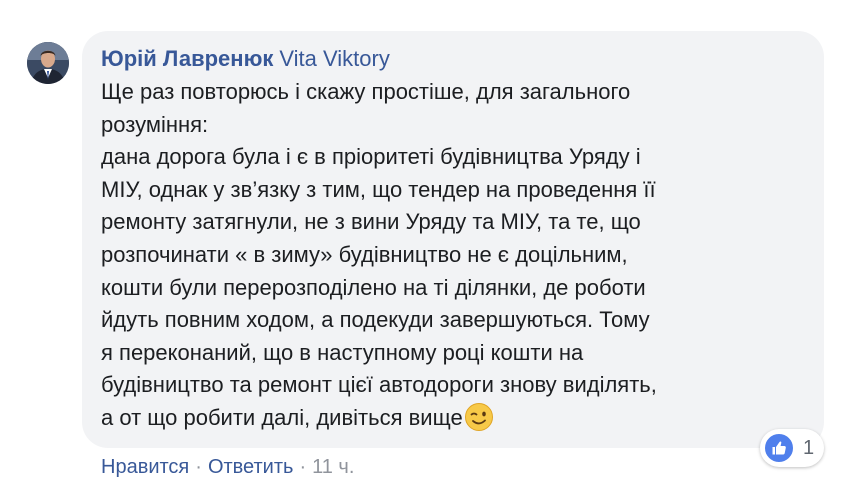 The image size is (856, 502). Describe the element at coordinates (251, 467) in the screenshot. I see `reply-button: Ответить` at that location.